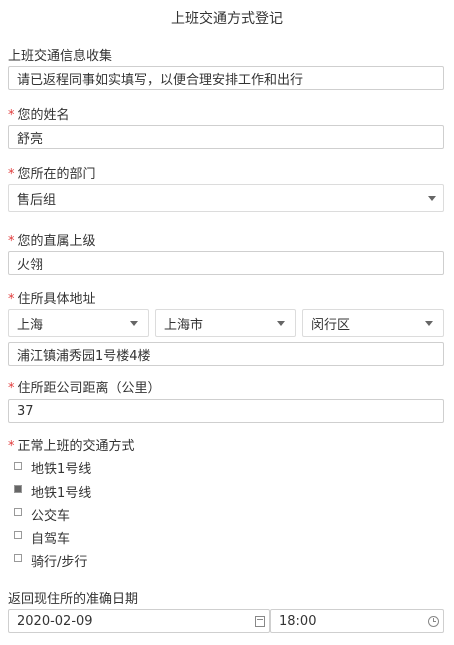 This screenshot has height=645, width=454. What do you see at coordinates (25, 411) in the screenshot?
I see `distance-value: 37` at bounding box center [25, 411].